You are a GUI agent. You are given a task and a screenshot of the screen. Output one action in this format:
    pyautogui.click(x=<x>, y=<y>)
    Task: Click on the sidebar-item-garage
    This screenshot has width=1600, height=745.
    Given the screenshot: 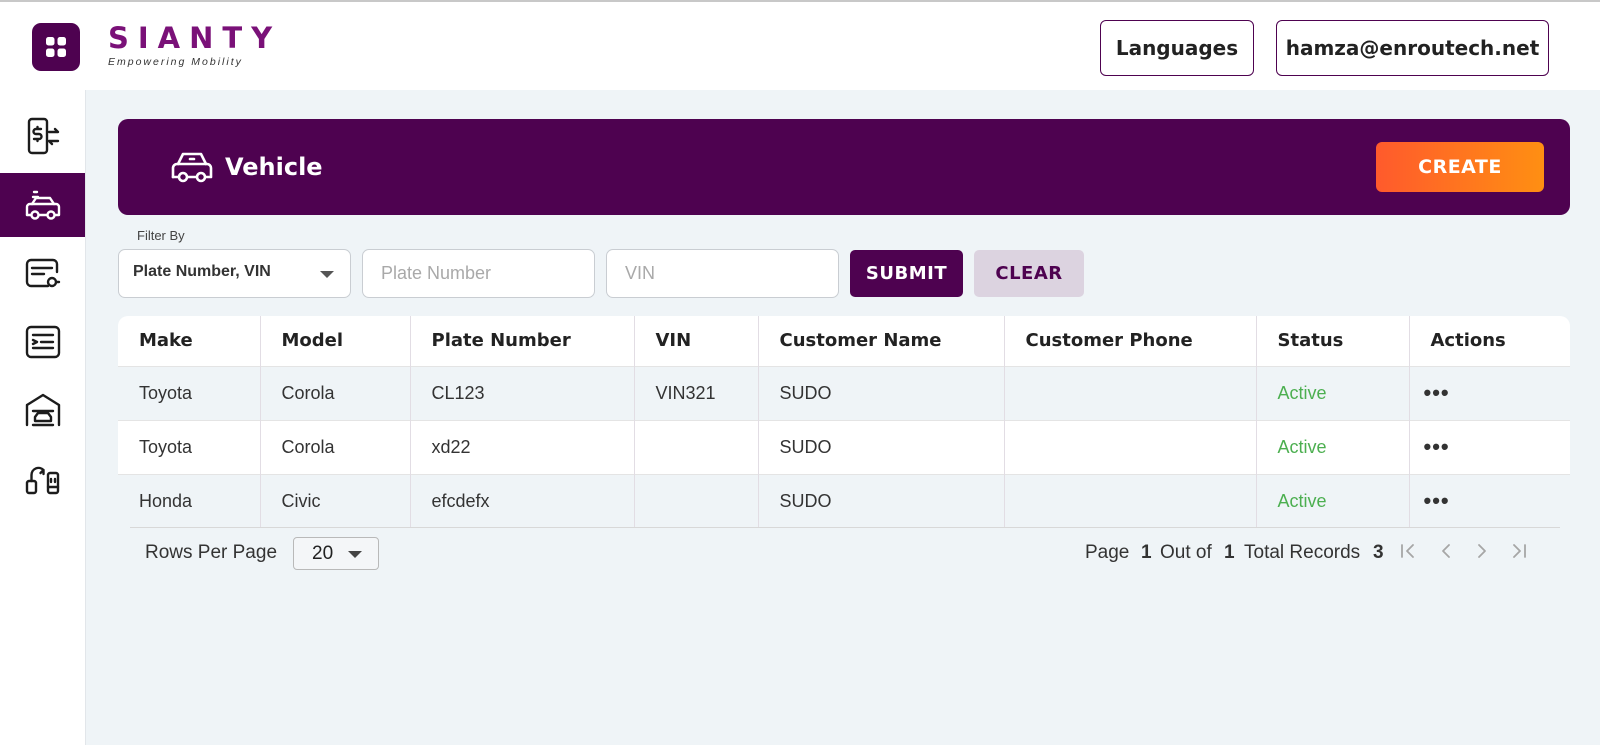 What is the action you would take?
    pyautogui.click(x=42, y=410)
    